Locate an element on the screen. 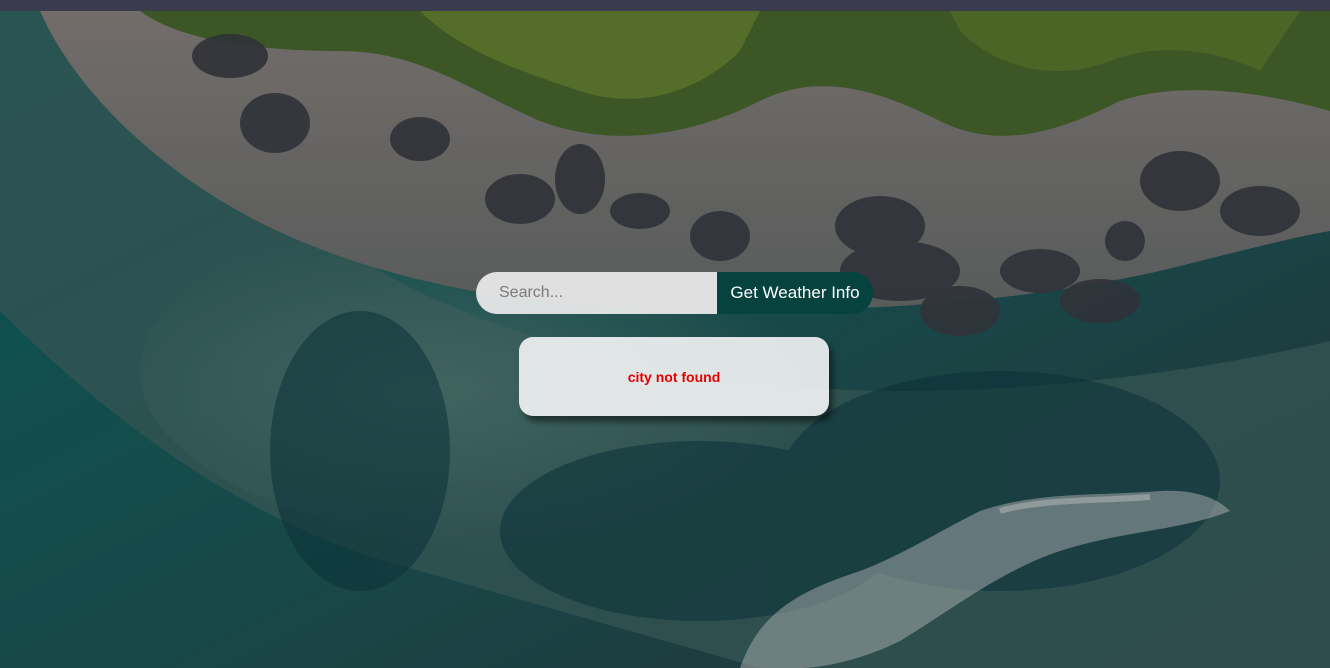 Image resolution: width=1330 pixels, height=668 pixels. search-input is located at coordinates (596, 293).